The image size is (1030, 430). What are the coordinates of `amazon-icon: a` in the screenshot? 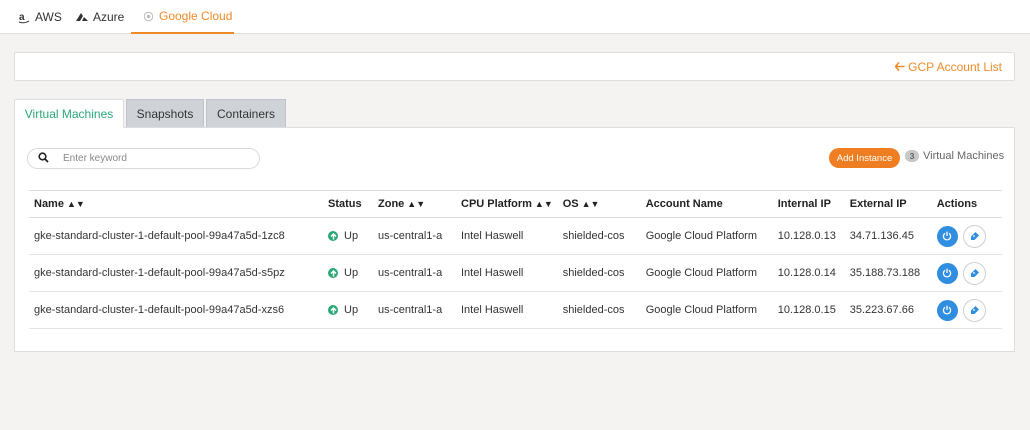 It's located at (24, 17).